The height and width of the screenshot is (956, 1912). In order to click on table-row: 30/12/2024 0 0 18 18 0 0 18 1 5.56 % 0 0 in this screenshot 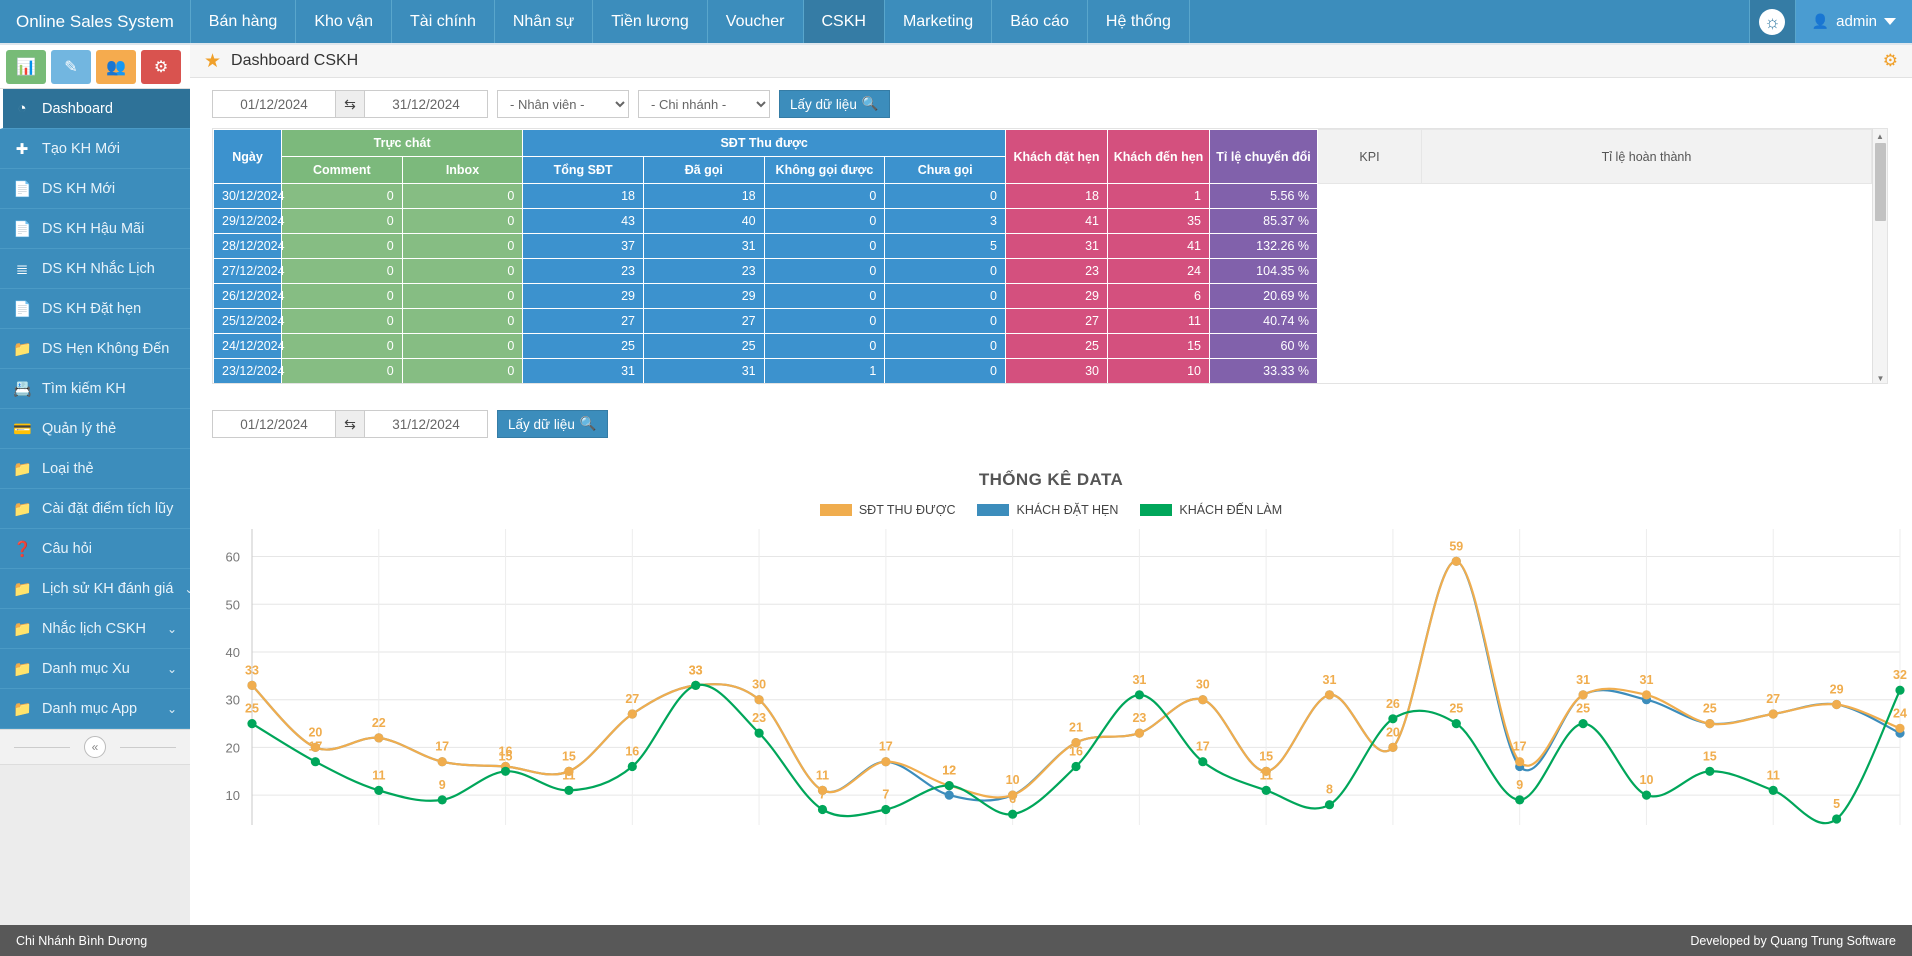, I will do `click(1042, 196)`.